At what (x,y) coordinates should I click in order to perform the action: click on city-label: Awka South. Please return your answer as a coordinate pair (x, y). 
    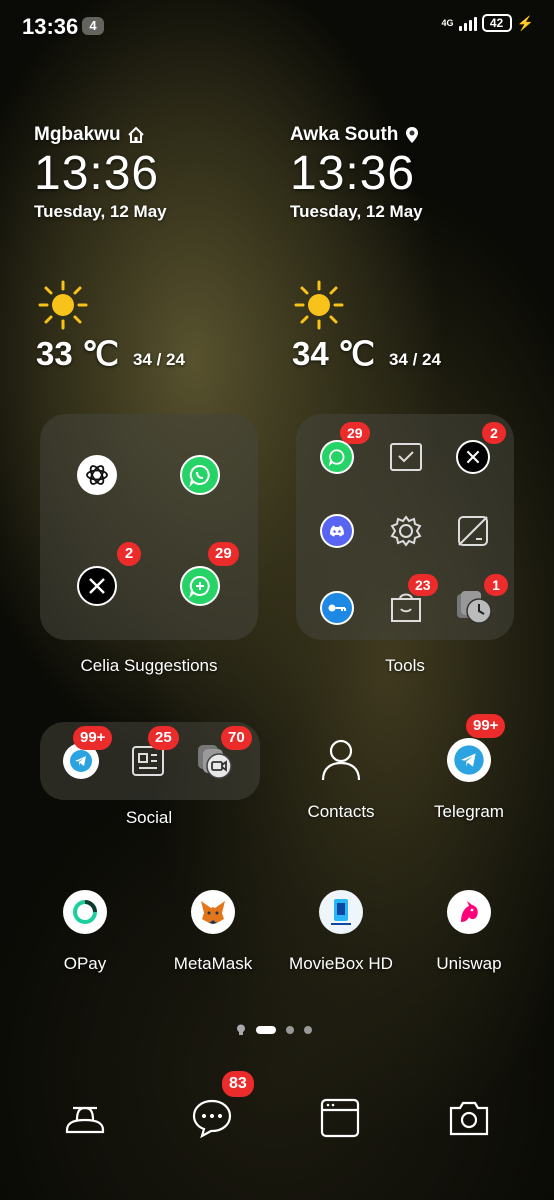
    Looking at the image, I should click on (344, 134).